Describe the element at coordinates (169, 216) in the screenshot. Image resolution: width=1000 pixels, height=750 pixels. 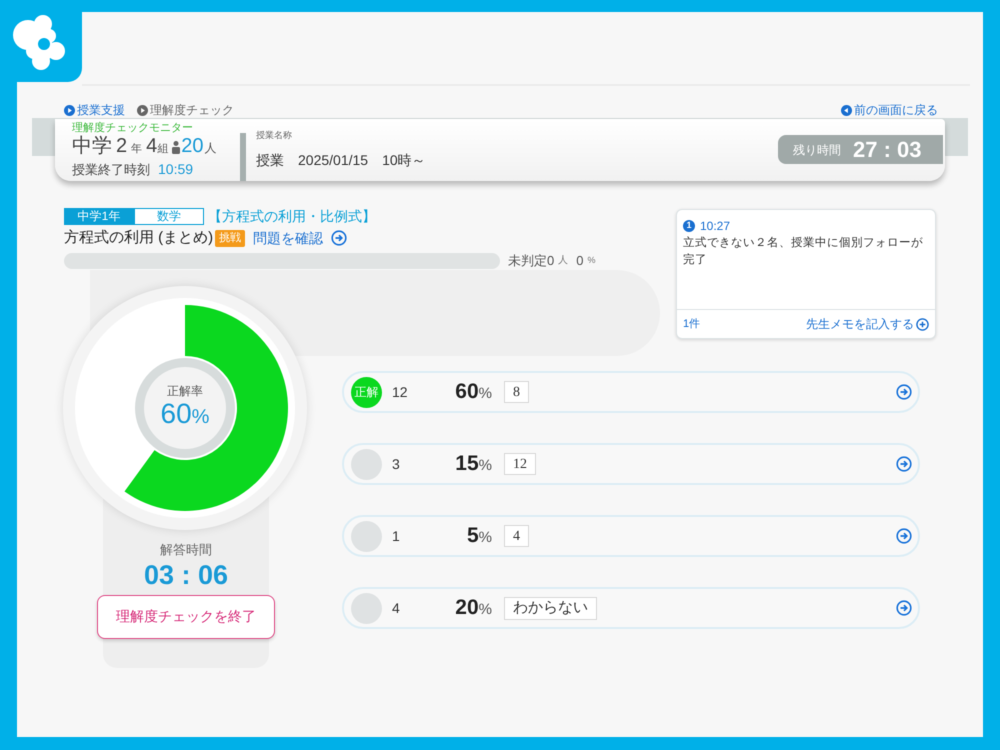
I see `subject-tag: 数学` at that location.